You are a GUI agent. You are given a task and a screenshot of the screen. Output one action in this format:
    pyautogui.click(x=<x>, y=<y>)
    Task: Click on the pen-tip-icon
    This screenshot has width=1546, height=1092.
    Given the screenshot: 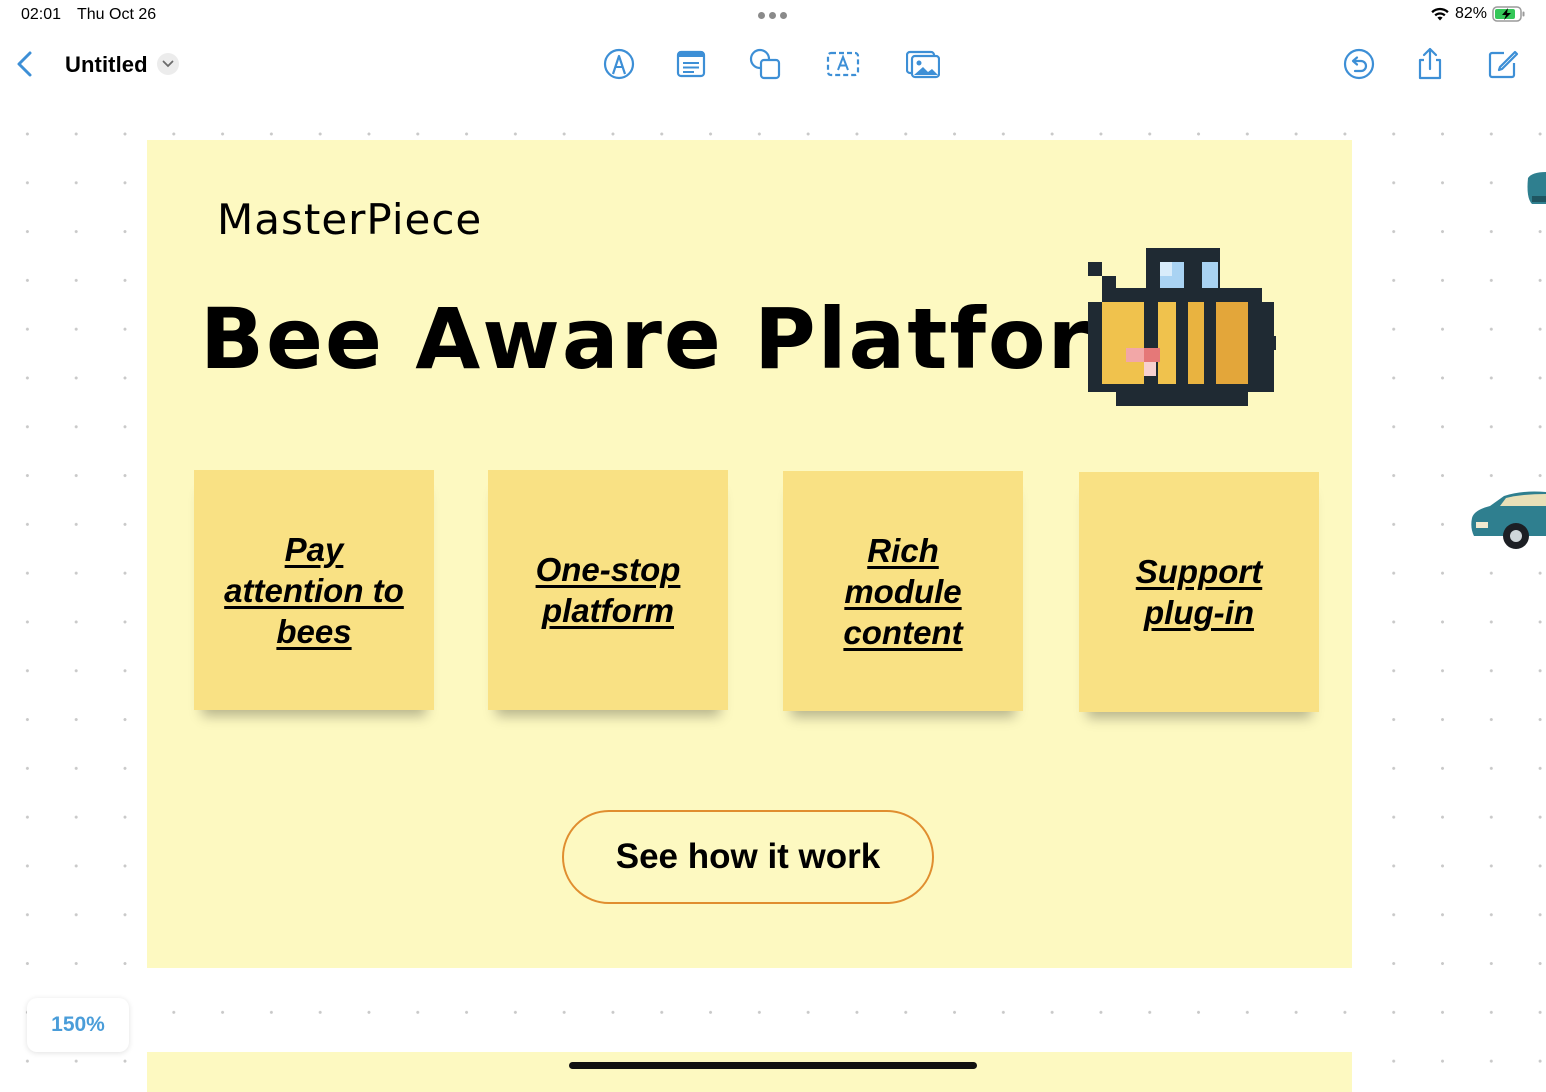 What is the action you would take?
    pyautogui.click(x=619, y=64)
    